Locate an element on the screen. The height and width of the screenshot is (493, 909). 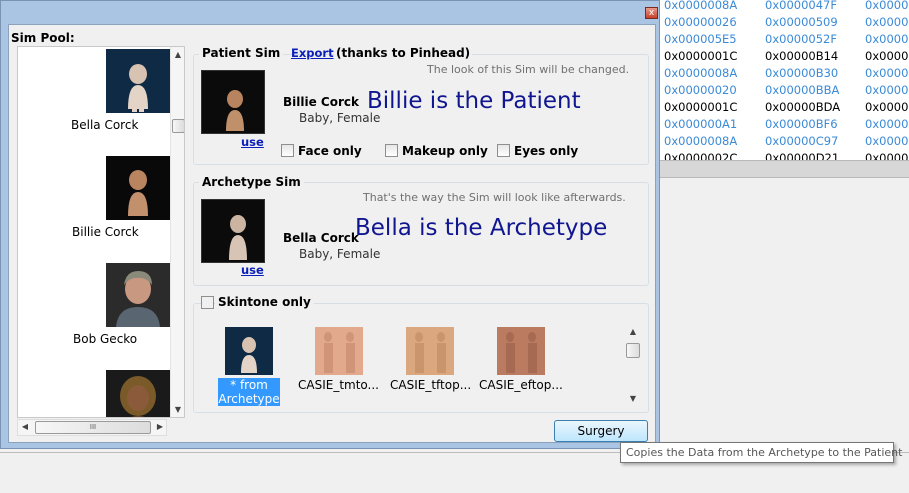
surgery-button: Surgery is located at coordinates (601, 431).